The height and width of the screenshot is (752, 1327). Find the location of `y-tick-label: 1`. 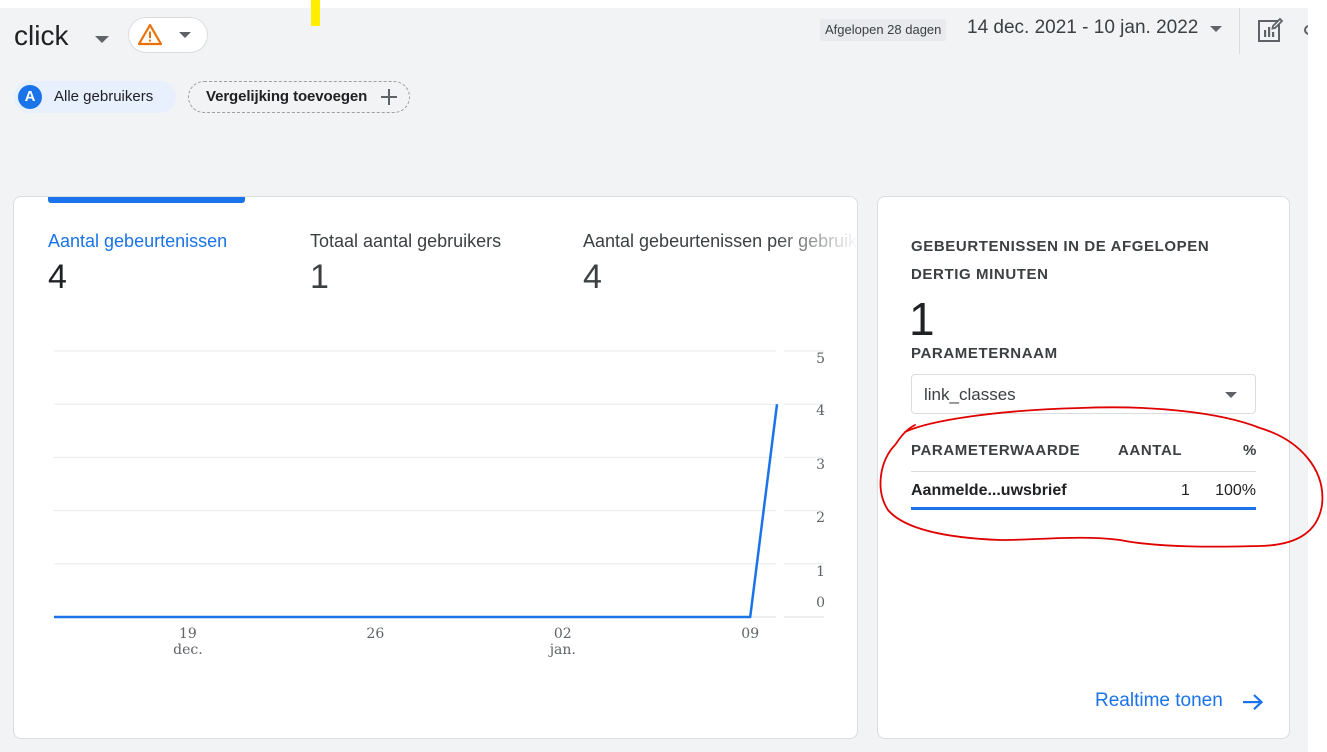

y-tick-label: 1 is located at coordinates (820, 572).